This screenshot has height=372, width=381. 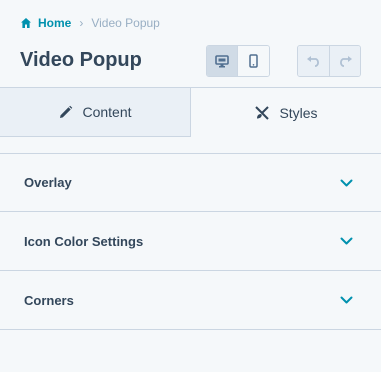 I want to click on tab-styles-label: Styles, so click(x=298, y=112).